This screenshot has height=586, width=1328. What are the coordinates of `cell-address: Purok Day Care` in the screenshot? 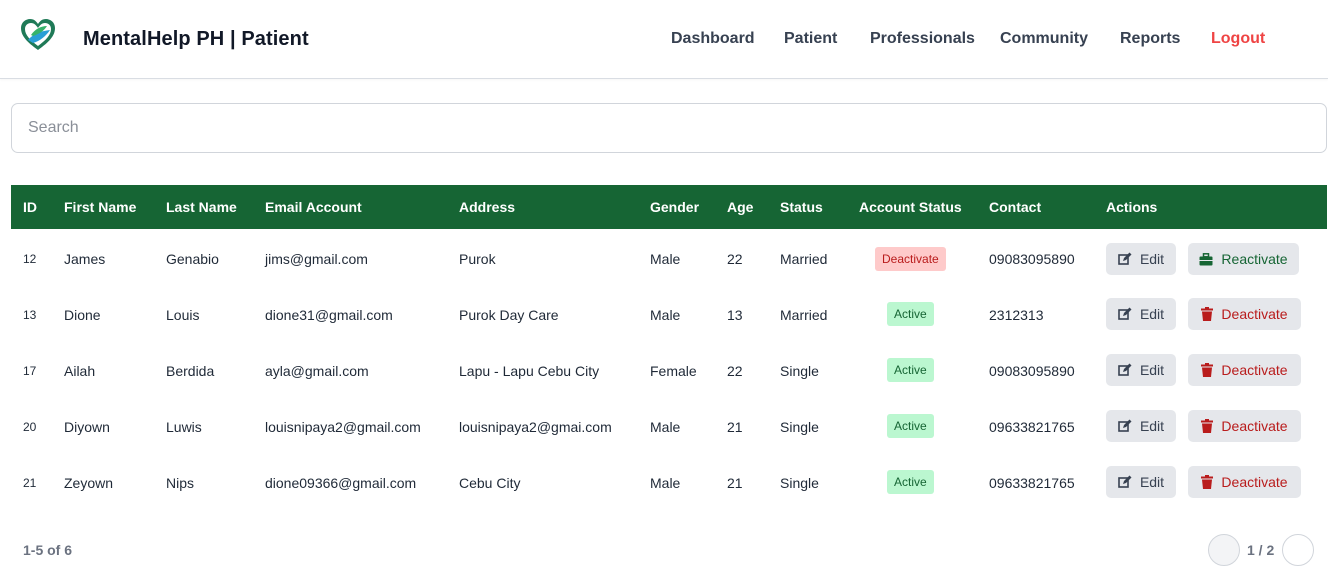 It's located at (509, 315).